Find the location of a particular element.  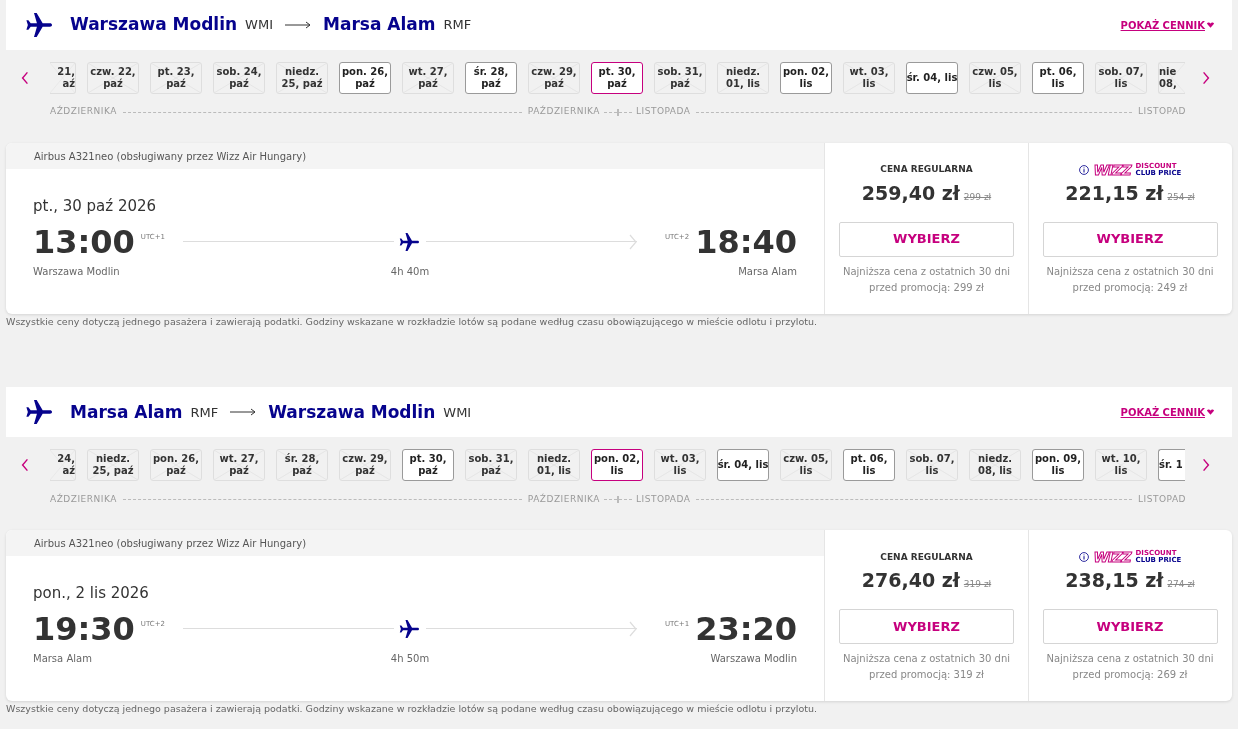

departure-city: Marsa Alam is located at coordinates (63, 658).